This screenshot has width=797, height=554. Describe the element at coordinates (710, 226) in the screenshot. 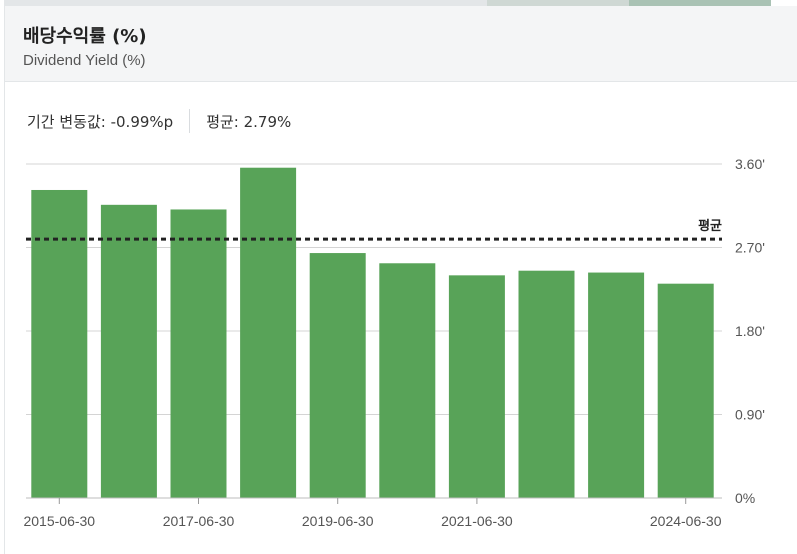

I see `average-line-label: 평균` at that location.